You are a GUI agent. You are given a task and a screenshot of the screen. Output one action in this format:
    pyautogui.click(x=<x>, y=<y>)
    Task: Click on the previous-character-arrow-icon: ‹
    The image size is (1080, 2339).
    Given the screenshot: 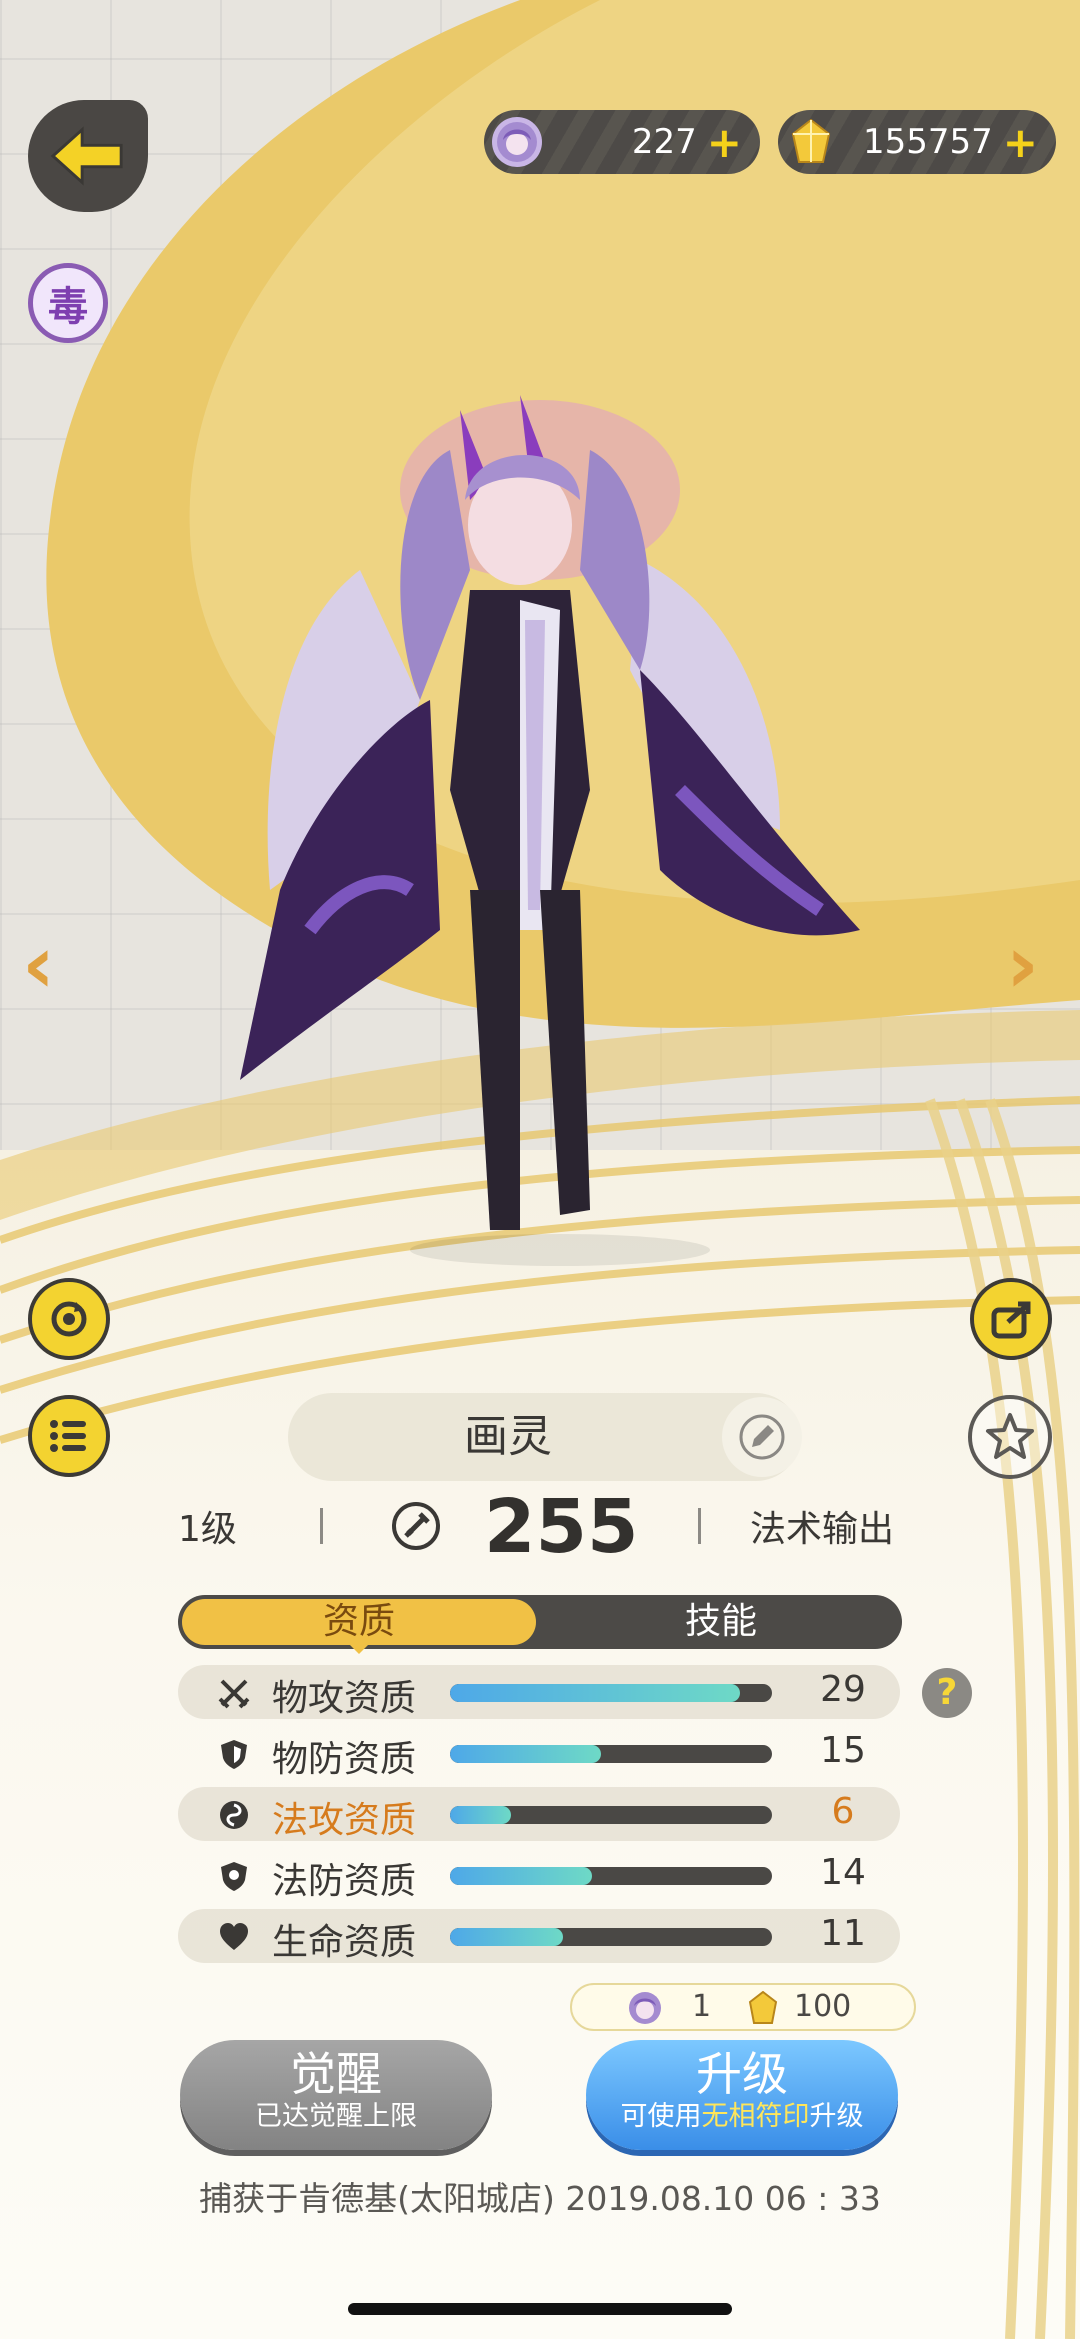 What is the action you would take?
    pyautogui.click(x=52, y=965)
    